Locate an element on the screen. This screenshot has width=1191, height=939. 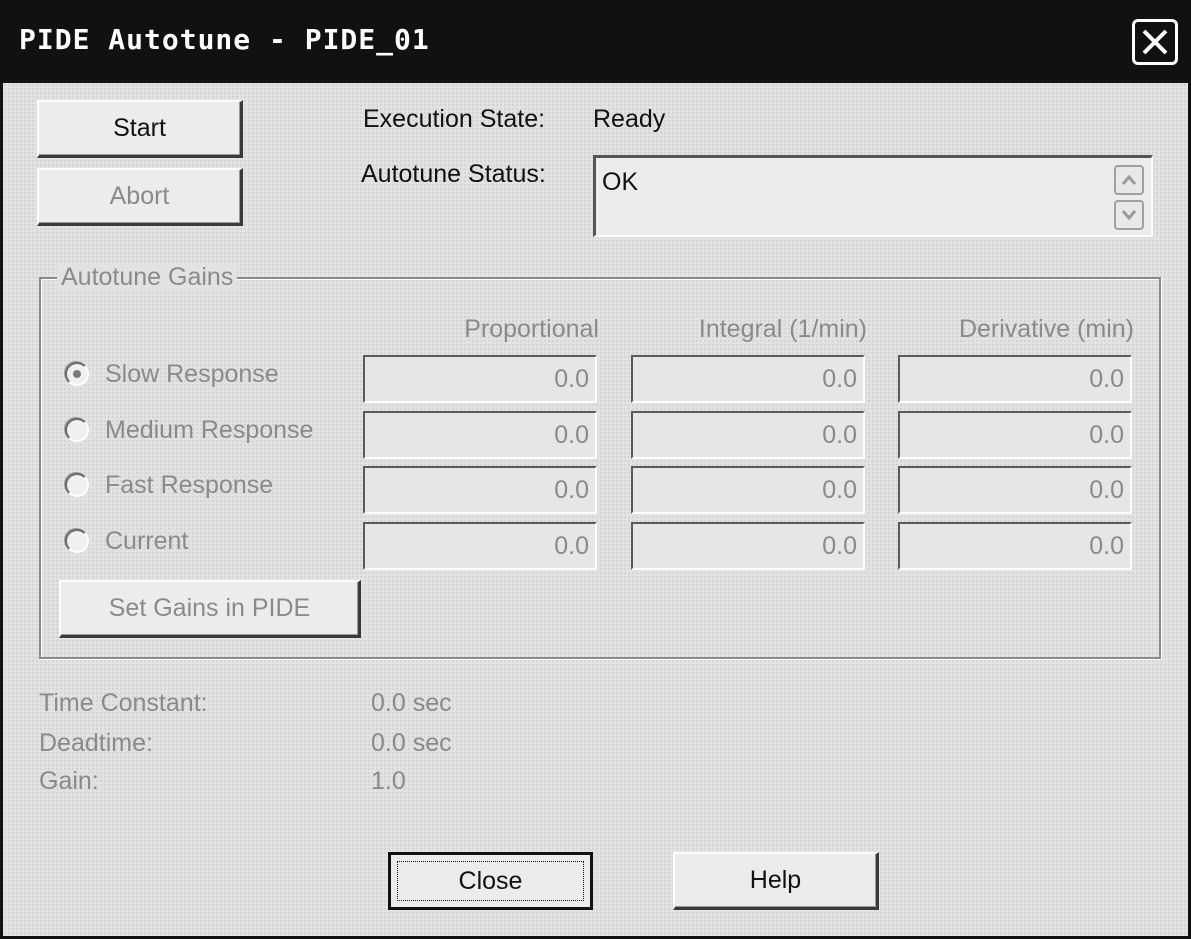
field-slow-proportional: 0.0 is located at coordinates (480, 379).